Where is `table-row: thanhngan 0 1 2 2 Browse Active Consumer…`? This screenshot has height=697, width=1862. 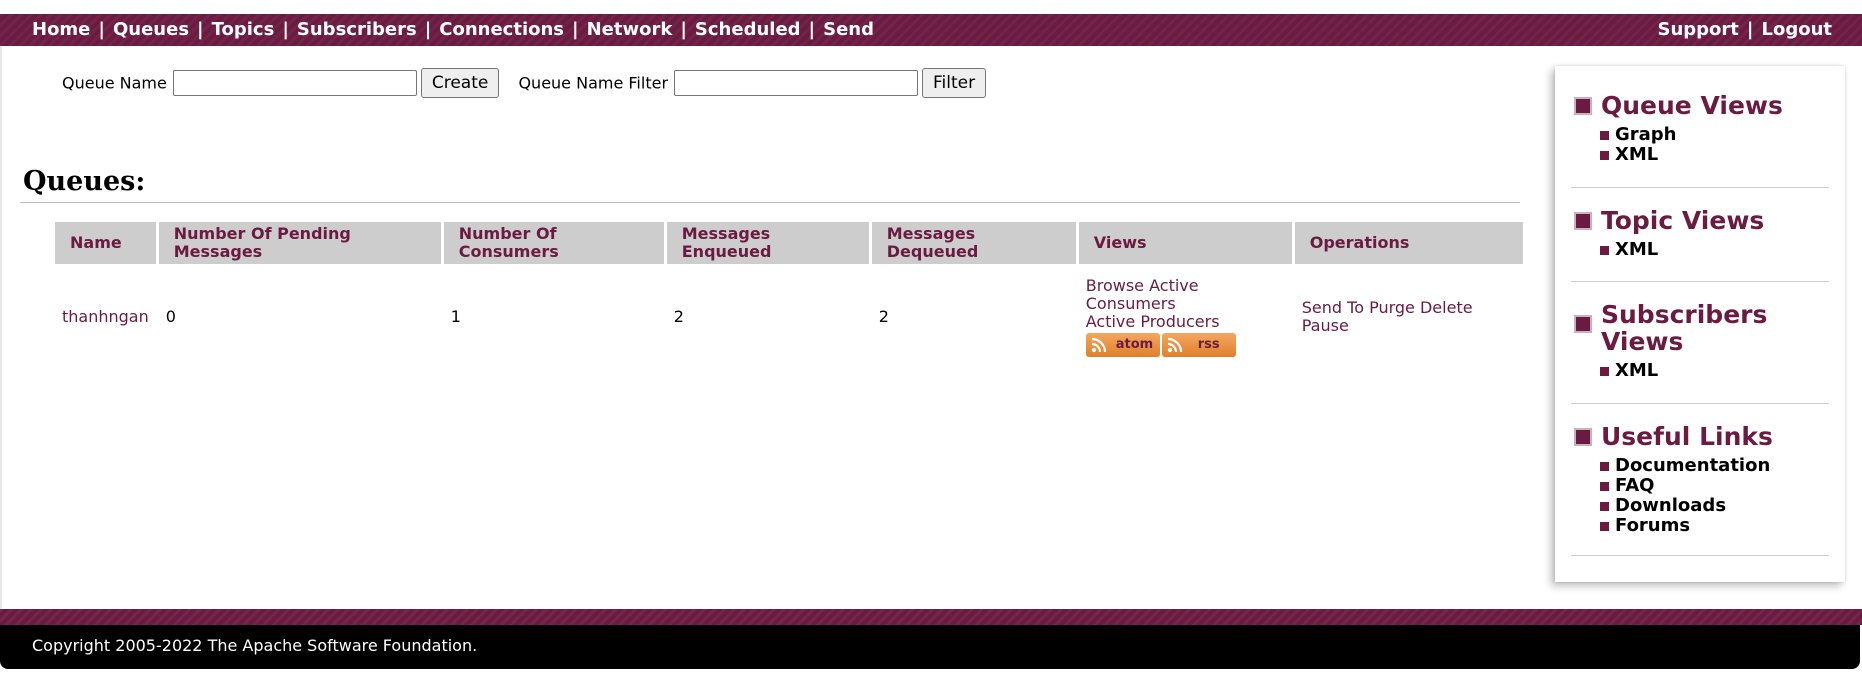
table-row: thanhngan 0 1 2 2 Browse Active Consumer… is located at coordinates (789, 317).